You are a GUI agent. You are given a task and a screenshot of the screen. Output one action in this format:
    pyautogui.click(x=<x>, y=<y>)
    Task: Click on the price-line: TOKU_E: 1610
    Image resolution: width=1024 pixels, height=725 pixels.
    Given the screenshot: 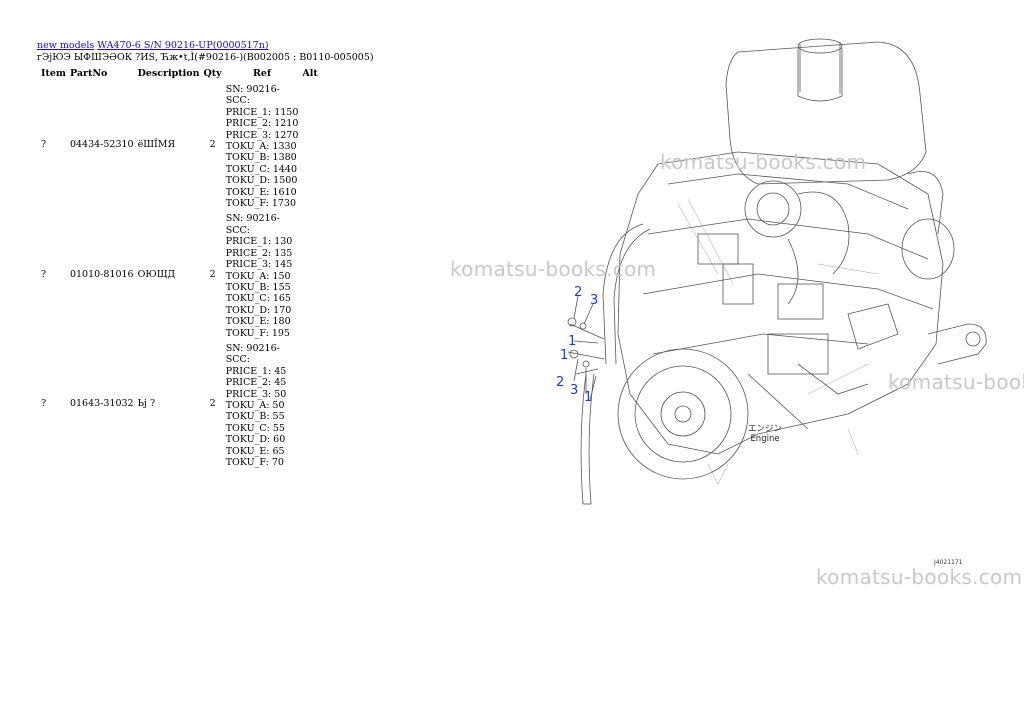 What is the action you would take?
    pyautogui.click(x=261, y=192)
    